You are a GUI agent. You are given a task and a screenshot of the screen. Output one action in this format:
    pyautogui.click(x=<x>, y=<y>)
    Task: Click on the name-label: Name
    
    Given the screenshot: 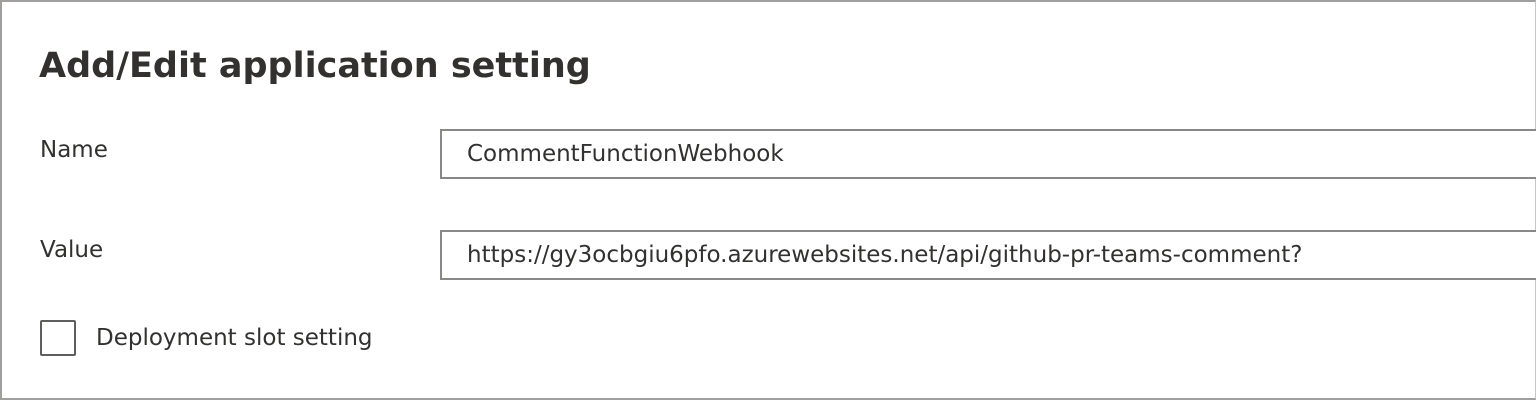 What is the action you would take?
    pyautogui.click(x=74, y=150)
    